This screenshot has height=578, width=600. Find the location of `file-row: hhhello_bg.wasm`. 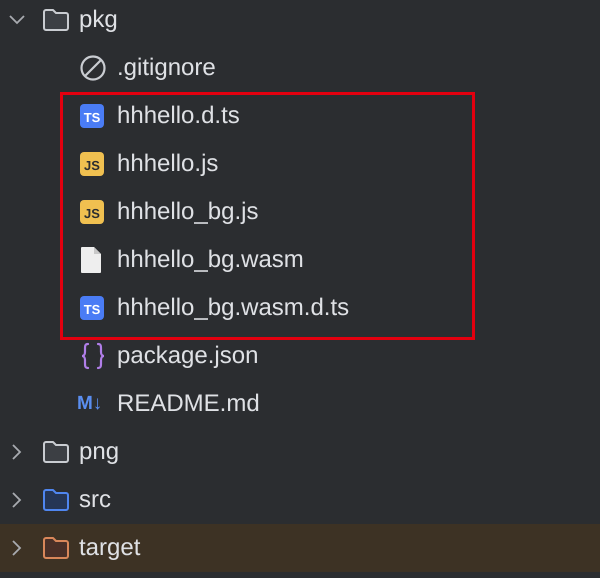

file-row: hhhello_bg.wasm is located at coordinates (300, 260).